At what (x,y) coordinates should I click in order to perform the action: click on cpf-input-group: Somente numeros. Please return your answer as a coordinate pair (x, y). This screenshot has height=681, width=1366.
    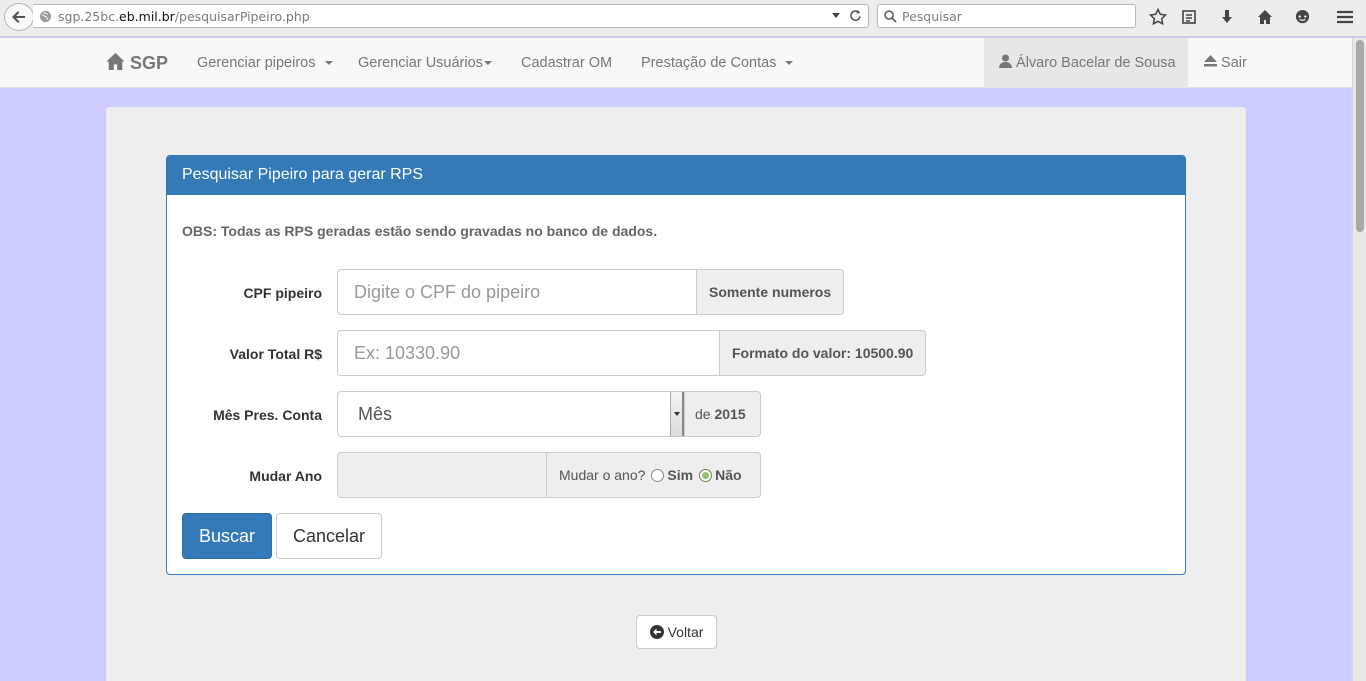
    Looking at the image, I should click on (591, 292).